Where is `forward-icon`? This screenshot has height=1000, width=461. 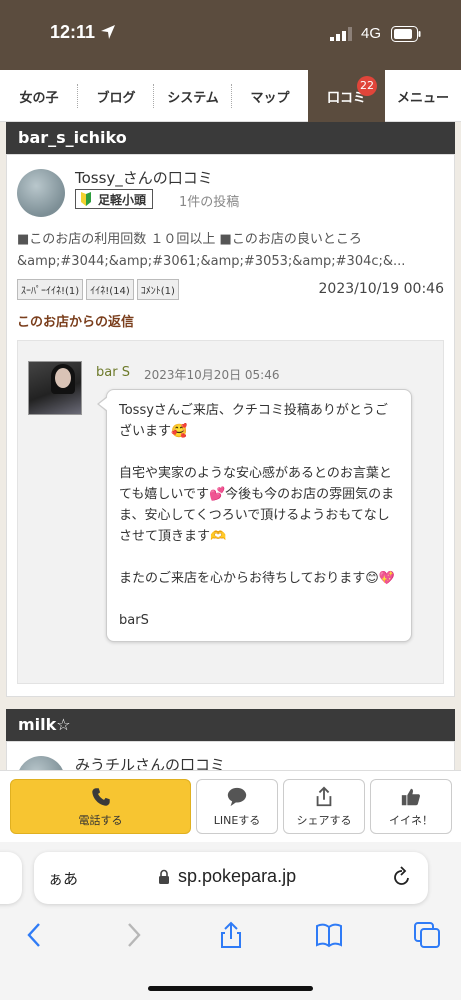 forward-icon is located at coordinates (133, 935).